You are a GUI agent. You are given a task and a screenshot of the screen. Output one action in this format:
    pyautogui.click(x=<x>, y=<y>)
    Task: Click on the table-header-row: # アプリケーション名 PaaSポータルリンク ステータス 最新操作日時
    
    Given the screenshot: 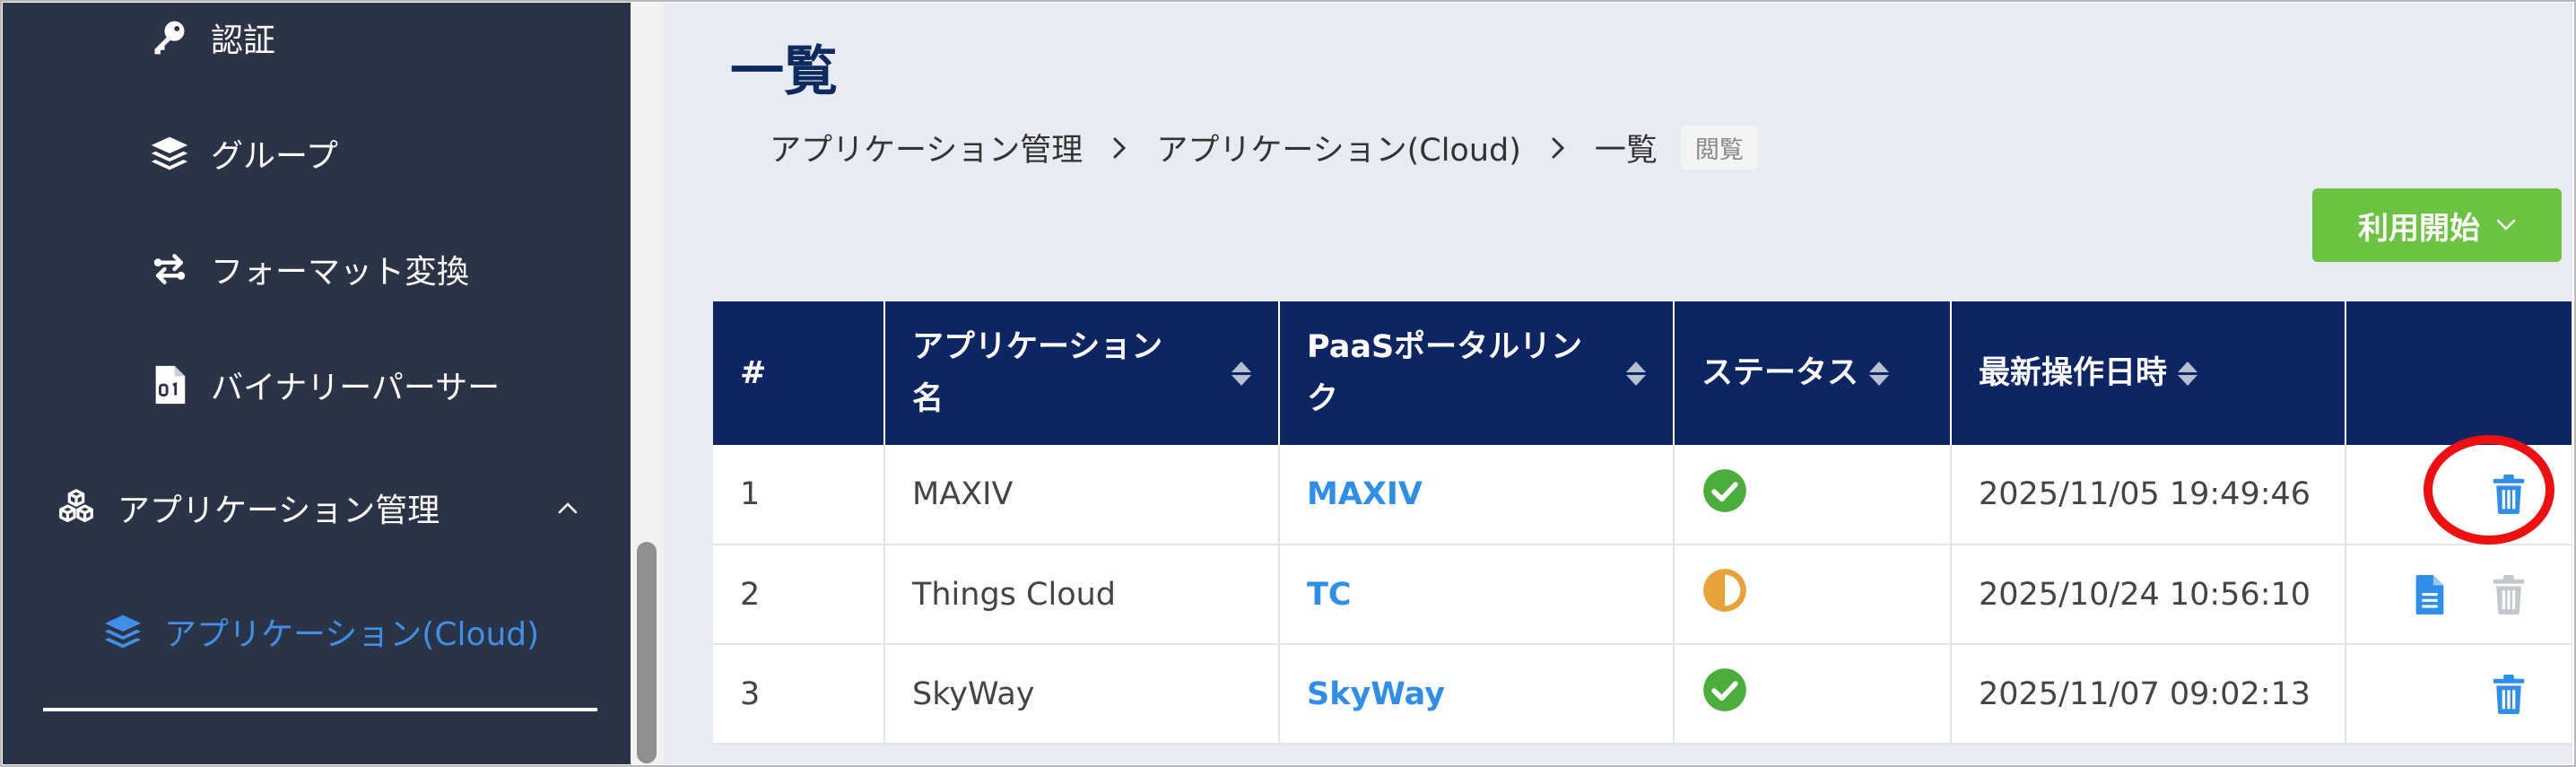 What is the action you would take?
    pyautogui.click(x=1642, y=373)
    